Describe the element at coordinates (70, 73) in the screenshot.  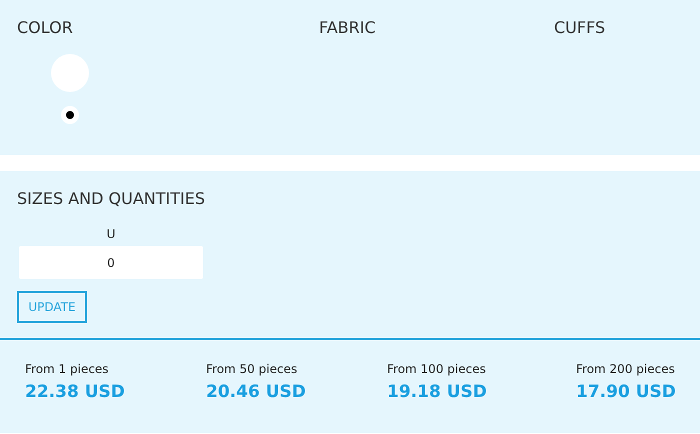
I see `color-swatch` at that location.